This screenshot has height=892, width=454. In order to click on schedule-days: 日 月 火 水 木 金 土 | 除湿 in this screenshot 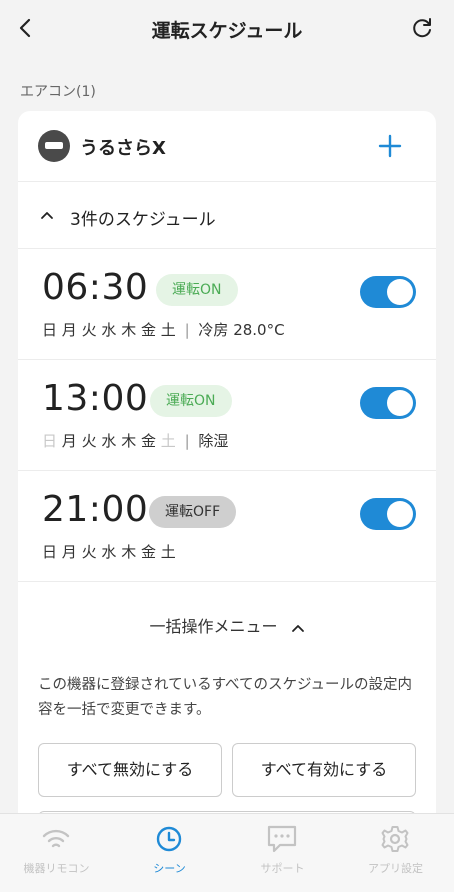, I will do `click(135, 440)`.